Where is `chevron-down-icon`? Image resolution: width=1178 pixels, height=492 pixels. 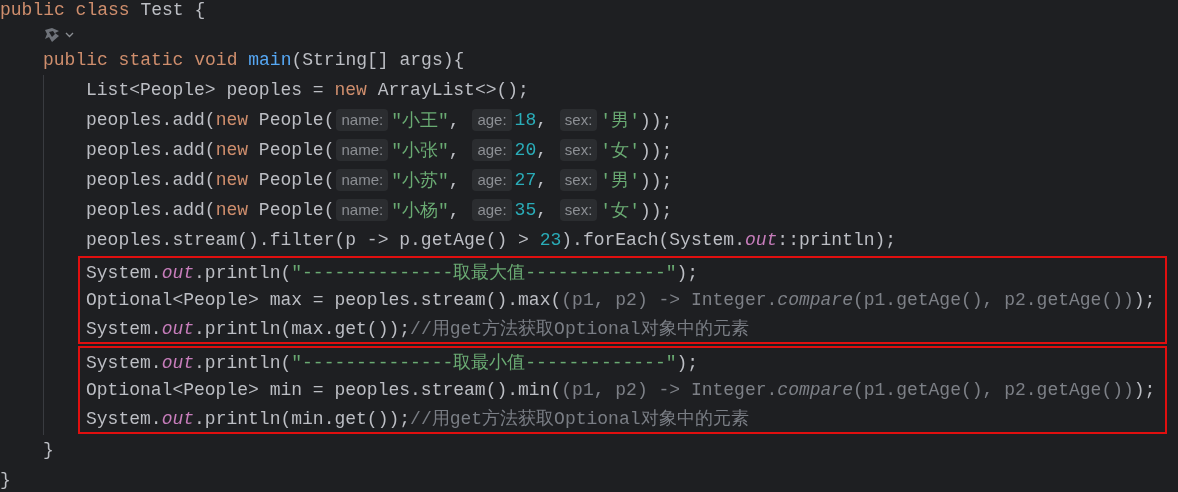 chevron-down-icon is located at coordinates (69, 35).